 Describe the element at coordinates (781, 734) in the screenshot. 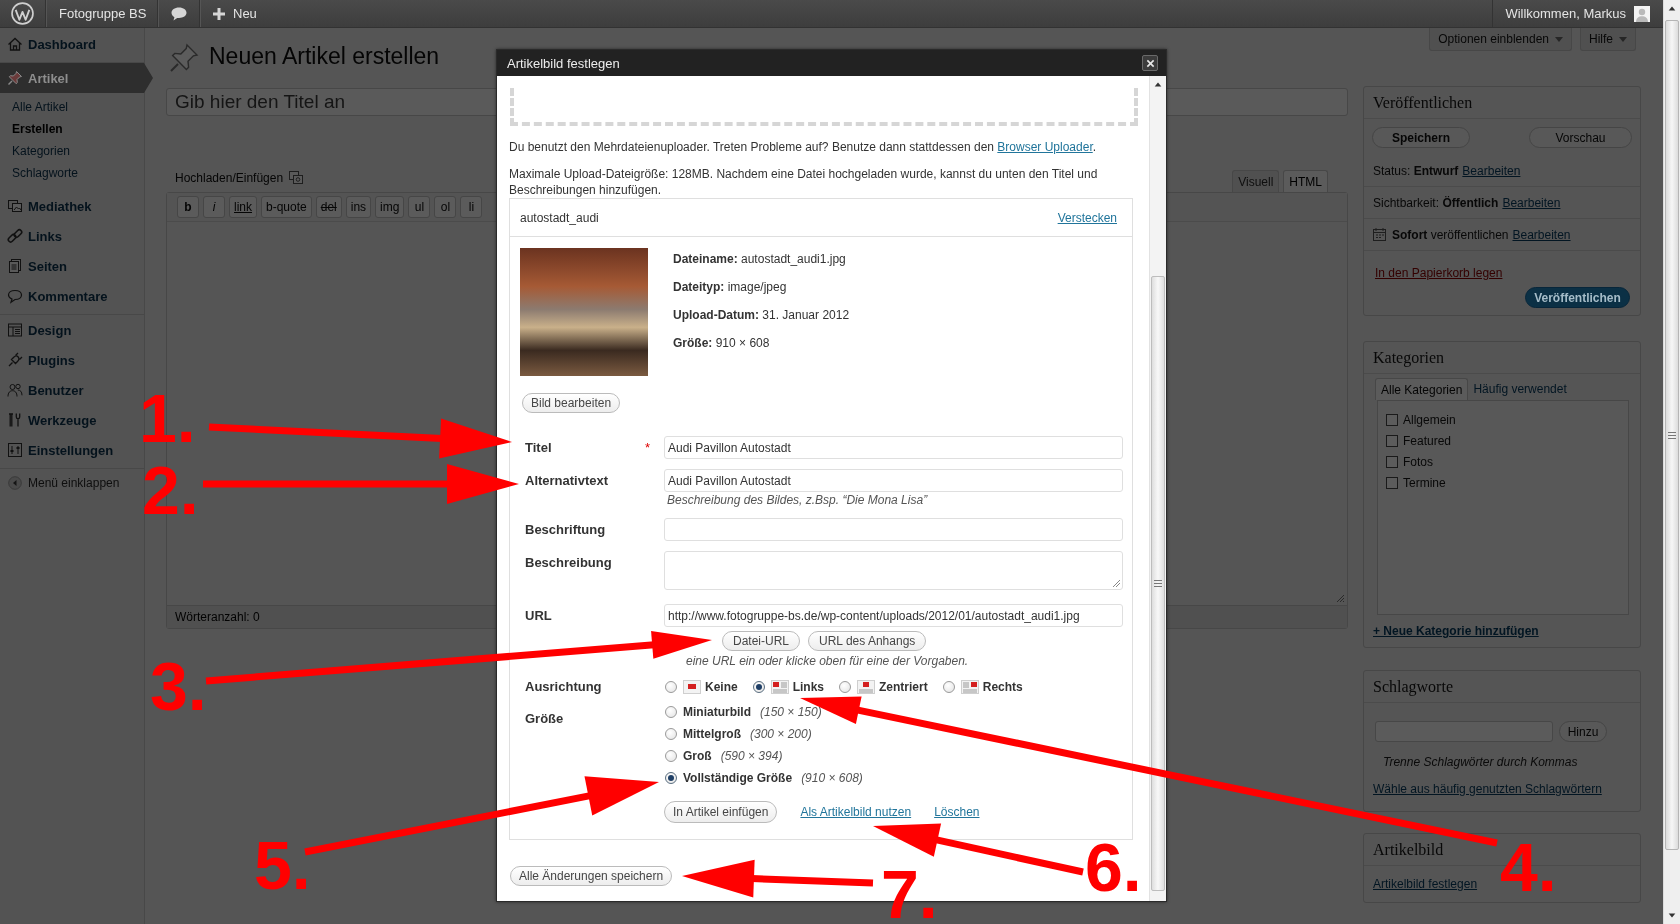

I see `size-dimensions: (300 × 200)` at that location.